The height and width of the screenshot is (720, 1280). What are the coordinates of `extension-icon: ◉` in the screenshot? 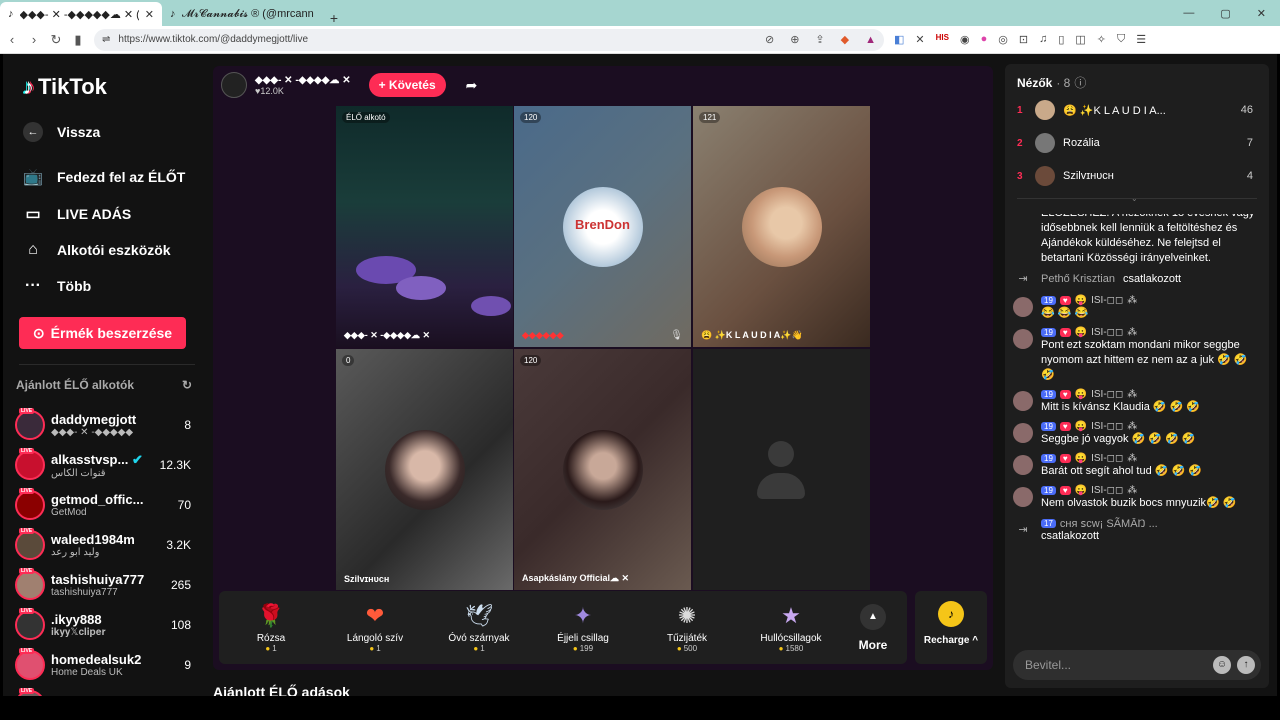 It's located at (965, 39).